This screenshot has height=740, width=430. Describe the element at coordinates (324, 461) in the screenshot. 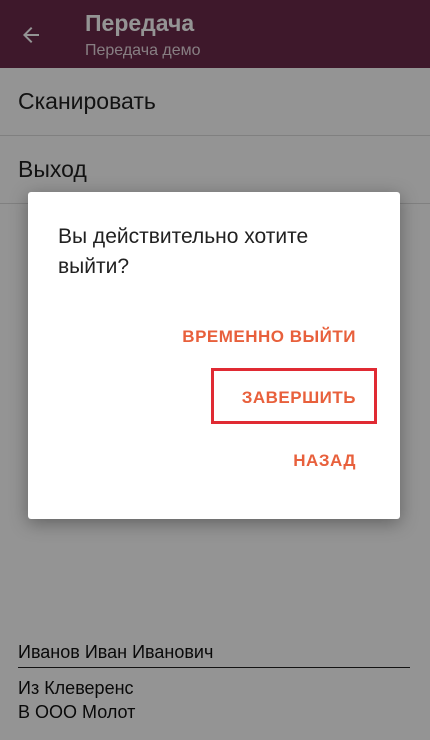

I see `back-dialog-button: НАЗАД` at that location.